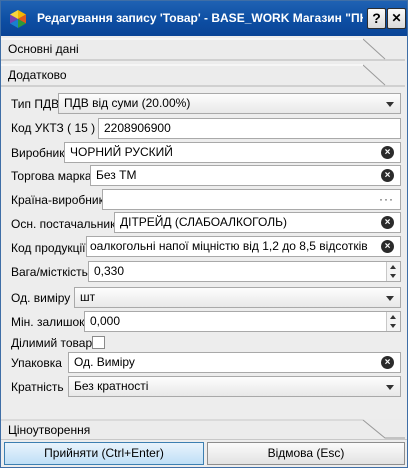  Describe the element at coordinates (204, 429) in the screenshot. I see `section-pricing-header: Ціноутворення` at that location.